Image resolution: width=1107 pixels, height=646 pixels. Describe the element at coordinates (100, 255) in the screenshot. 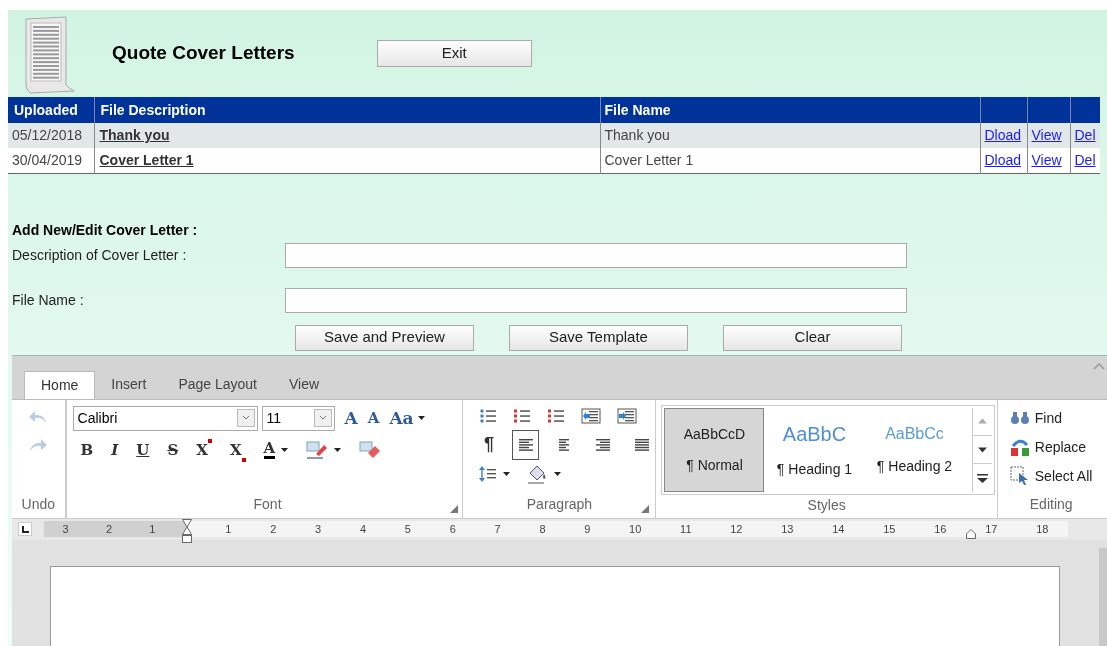

I see `field-label: Description of Cover Letter :` at that location.